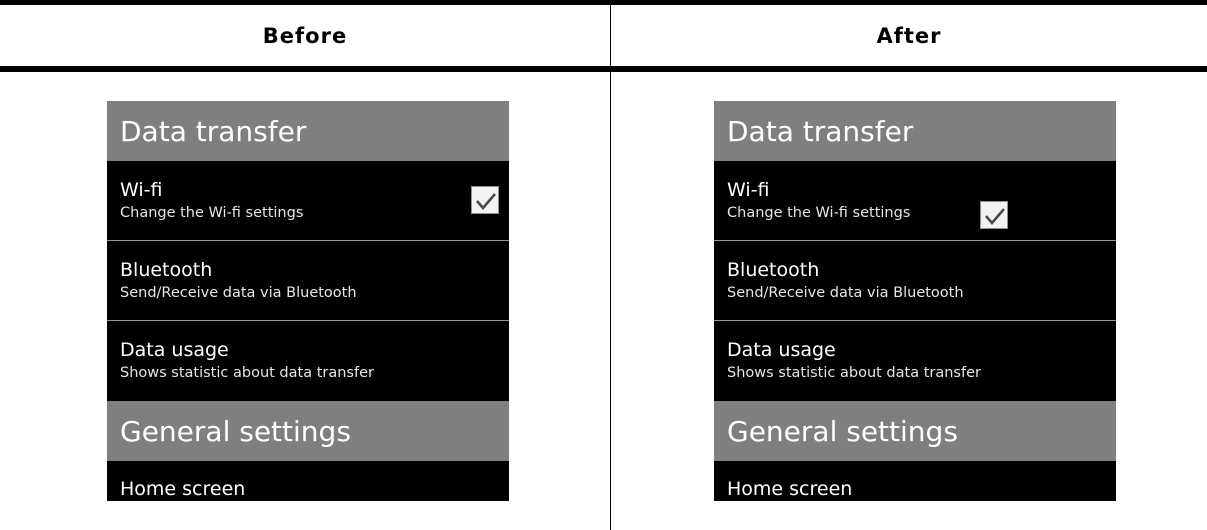  I want to click on column-divider, so click(610, 265).